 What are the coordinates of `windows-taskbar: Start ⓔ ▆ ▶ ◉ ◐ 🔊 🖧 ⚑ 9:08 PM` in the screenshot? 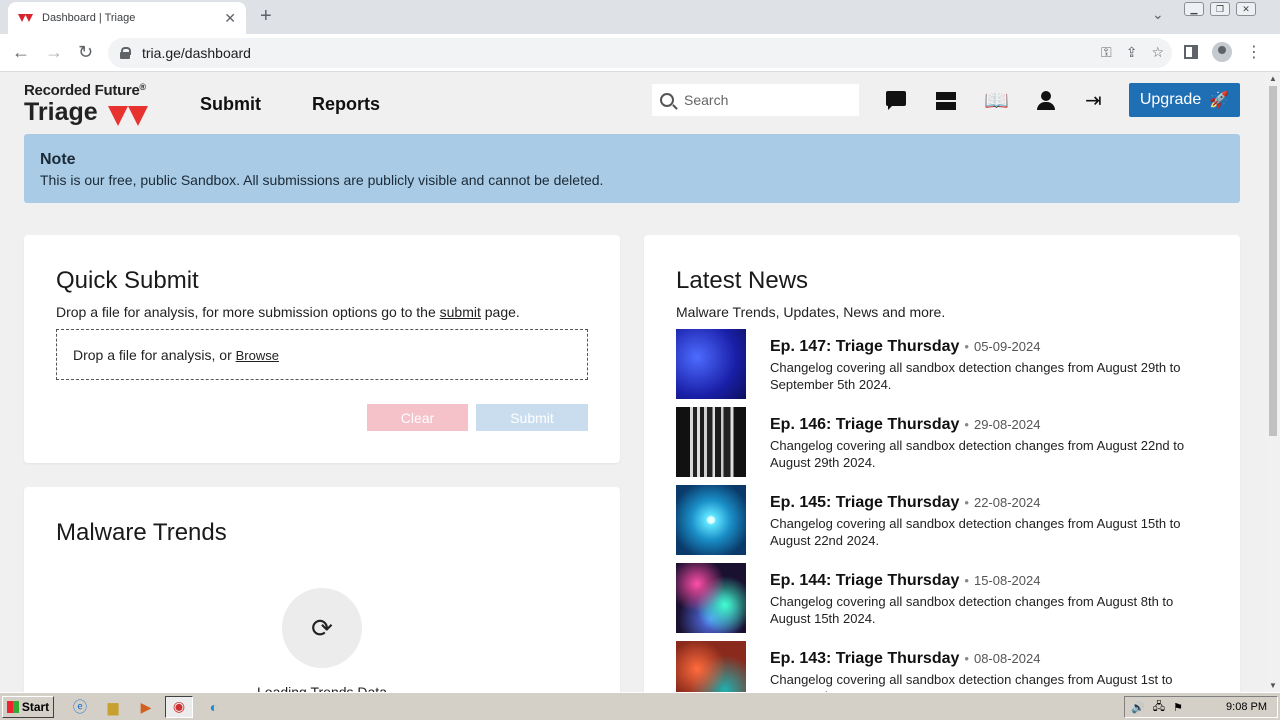 It's located at (640, 706).